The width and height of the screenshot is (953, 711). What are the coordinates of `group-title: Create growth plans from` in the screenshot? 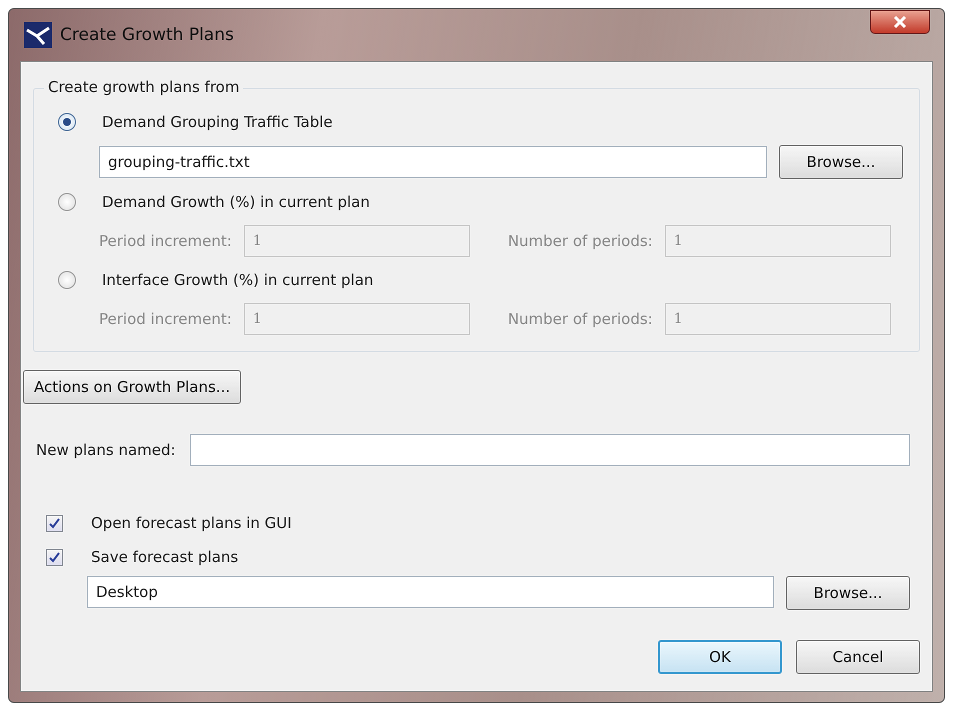 It's located at (144, 87).